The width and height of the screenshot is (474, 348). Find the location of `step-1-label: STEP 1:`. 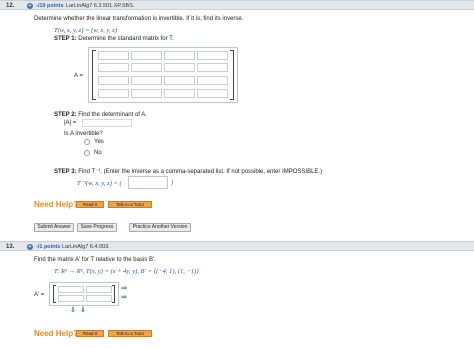

step-1-label: STEP 1: is located at coordinates (65, 39).